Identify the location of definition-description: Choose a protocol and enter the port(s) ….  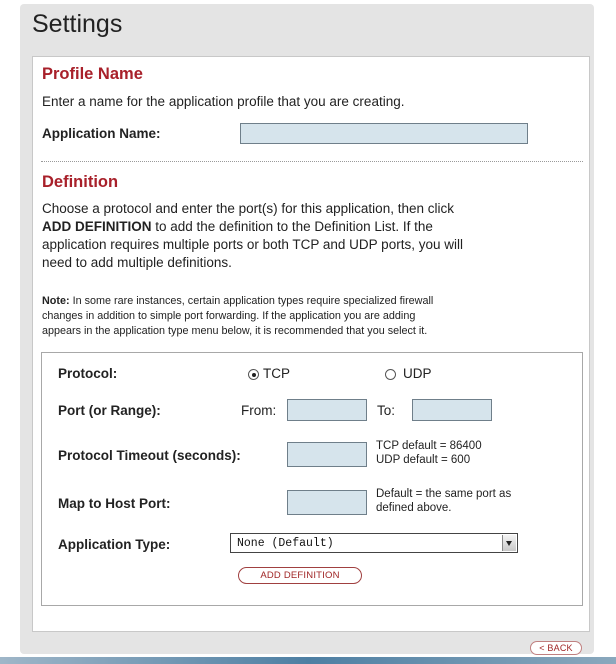
(312, 236).